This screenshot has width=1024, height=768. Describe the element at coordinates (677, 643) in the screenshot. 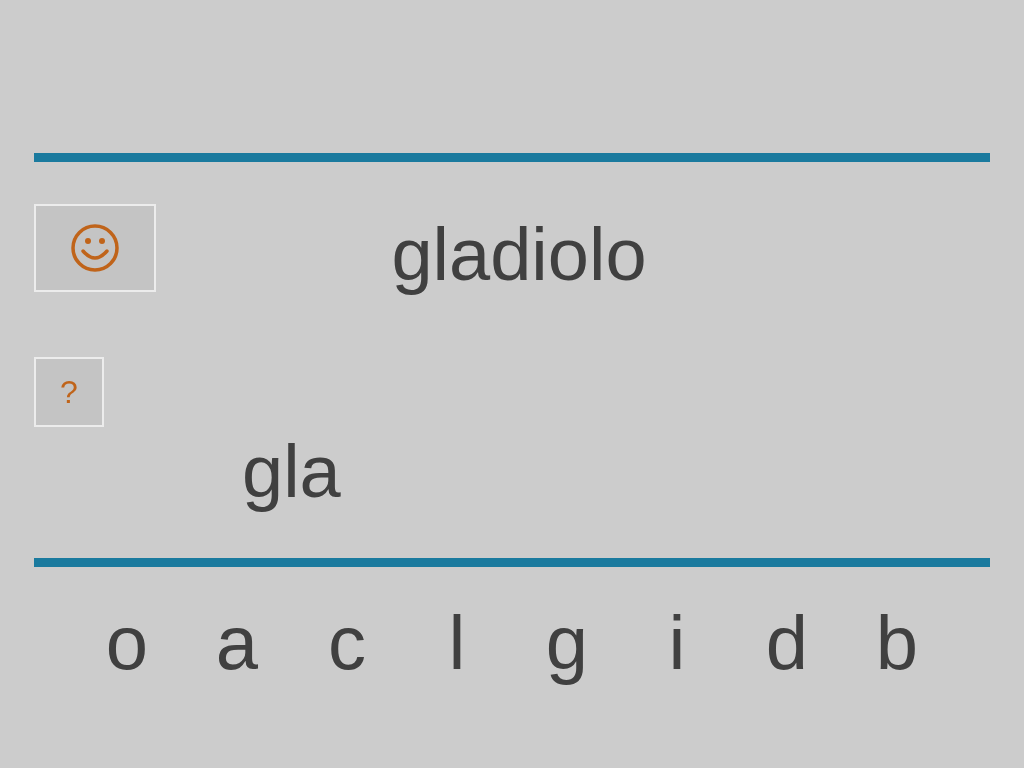

I see `letter-tile: i` at that location.